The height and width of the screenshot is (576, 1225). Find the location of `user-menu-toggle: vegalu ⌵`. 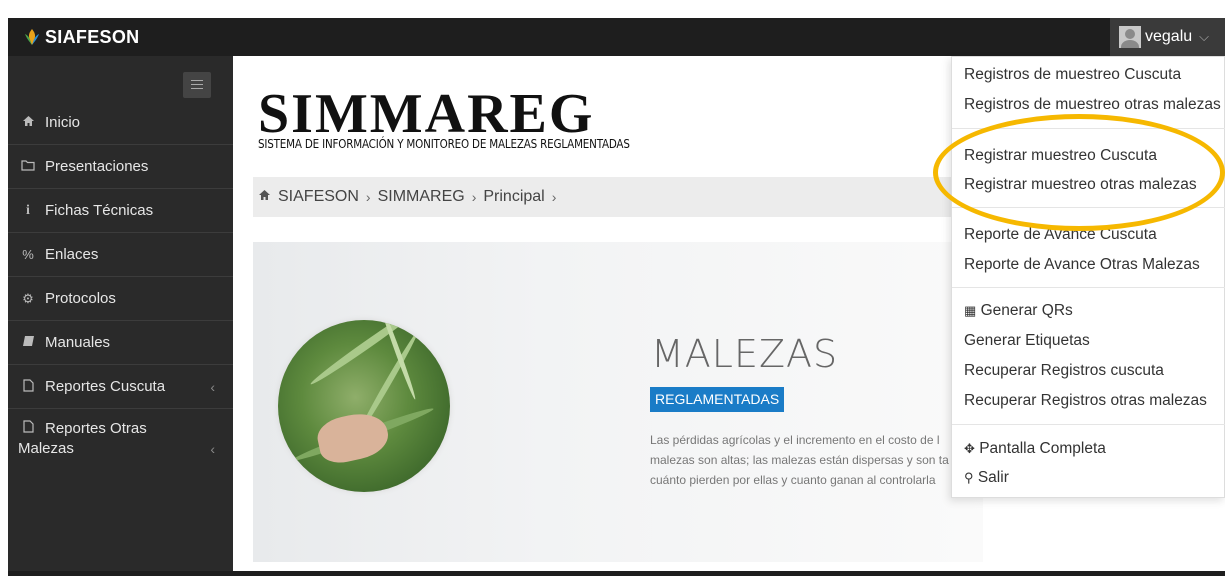

user-menu-toggle: vegalu ⌵ is located at coordinates (1167, 37).